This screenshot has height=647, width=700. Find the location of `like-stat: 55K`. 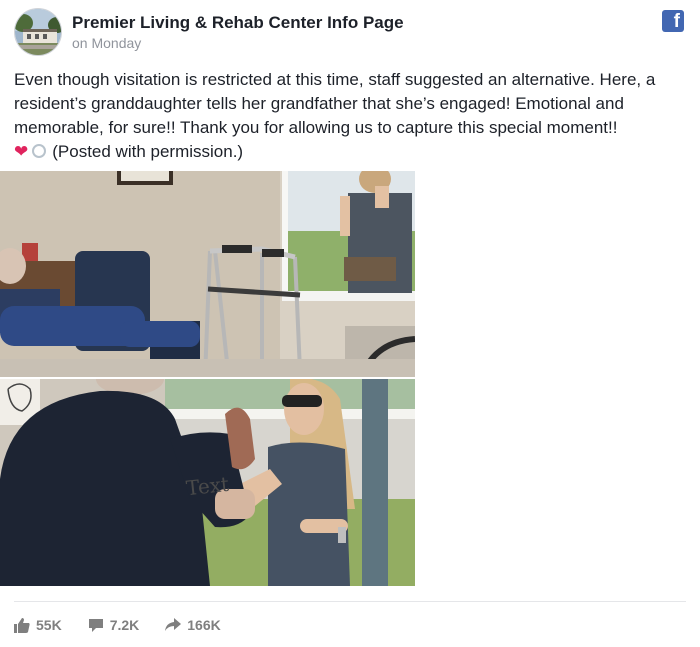

like-stat: 55K is located at coordinates (38, 625).